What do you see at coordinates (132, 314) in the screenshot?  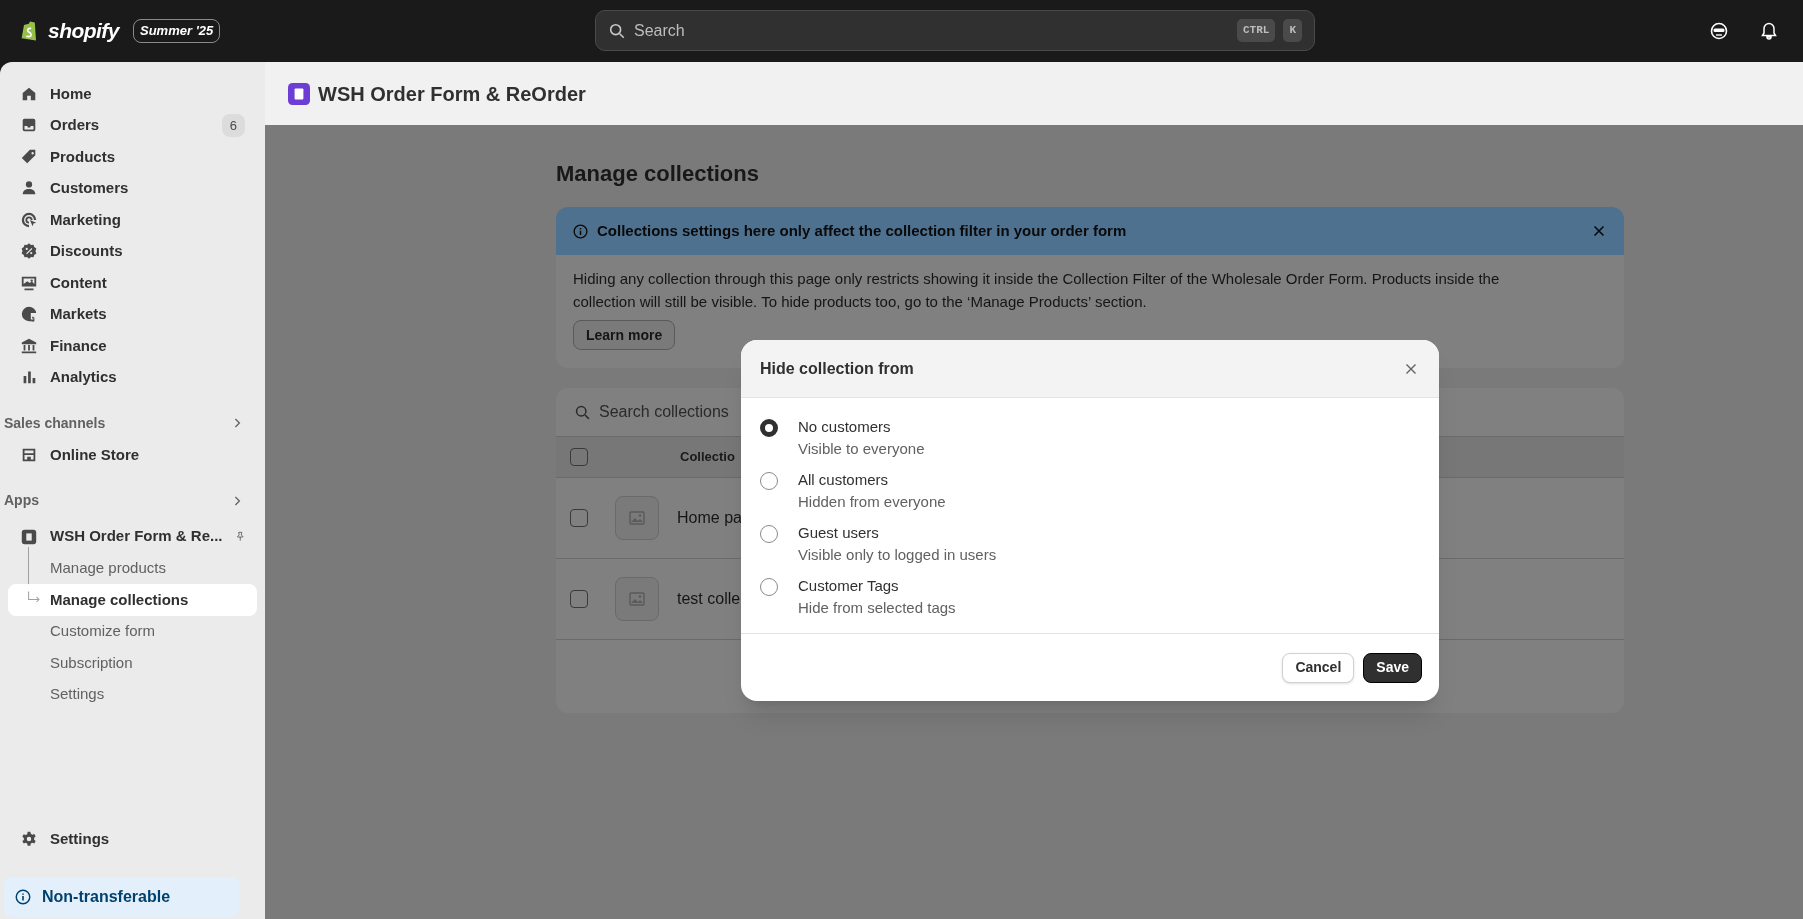 I see `nav-item: Markets` at bounding box center [132, 314].